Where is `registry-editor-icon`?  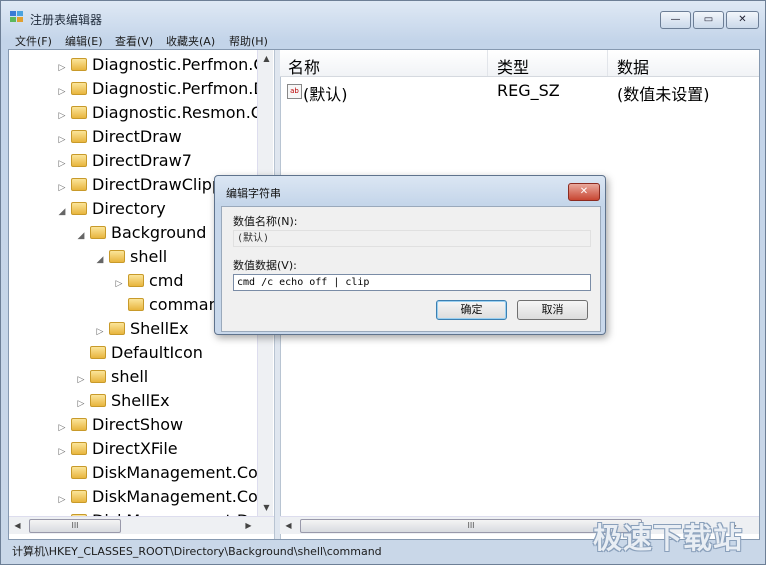
registry-editor-icon is located at coordinates (16, 16).